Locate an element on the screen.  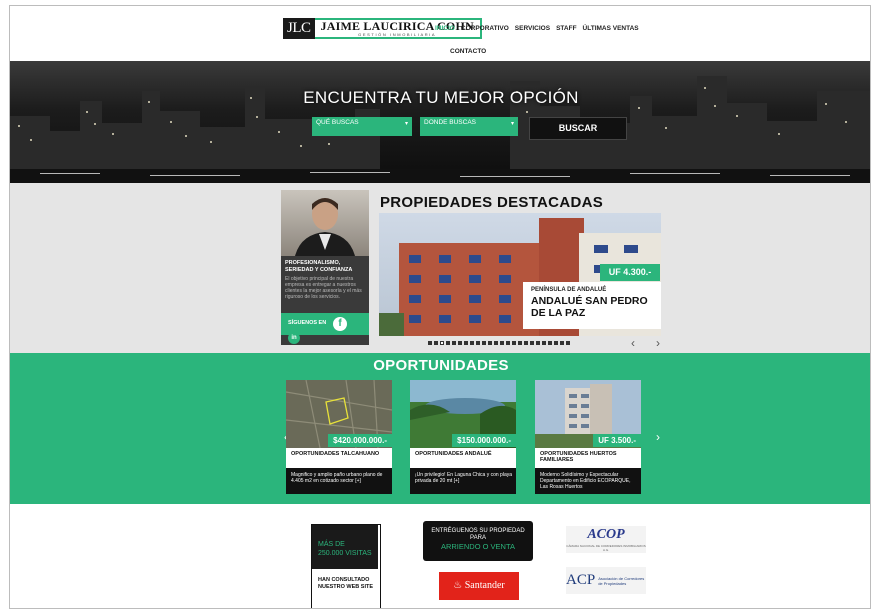
visits-caption: HAN CONSULTADO NUESTRO WEB SITE is located at coordinates (346, 583).